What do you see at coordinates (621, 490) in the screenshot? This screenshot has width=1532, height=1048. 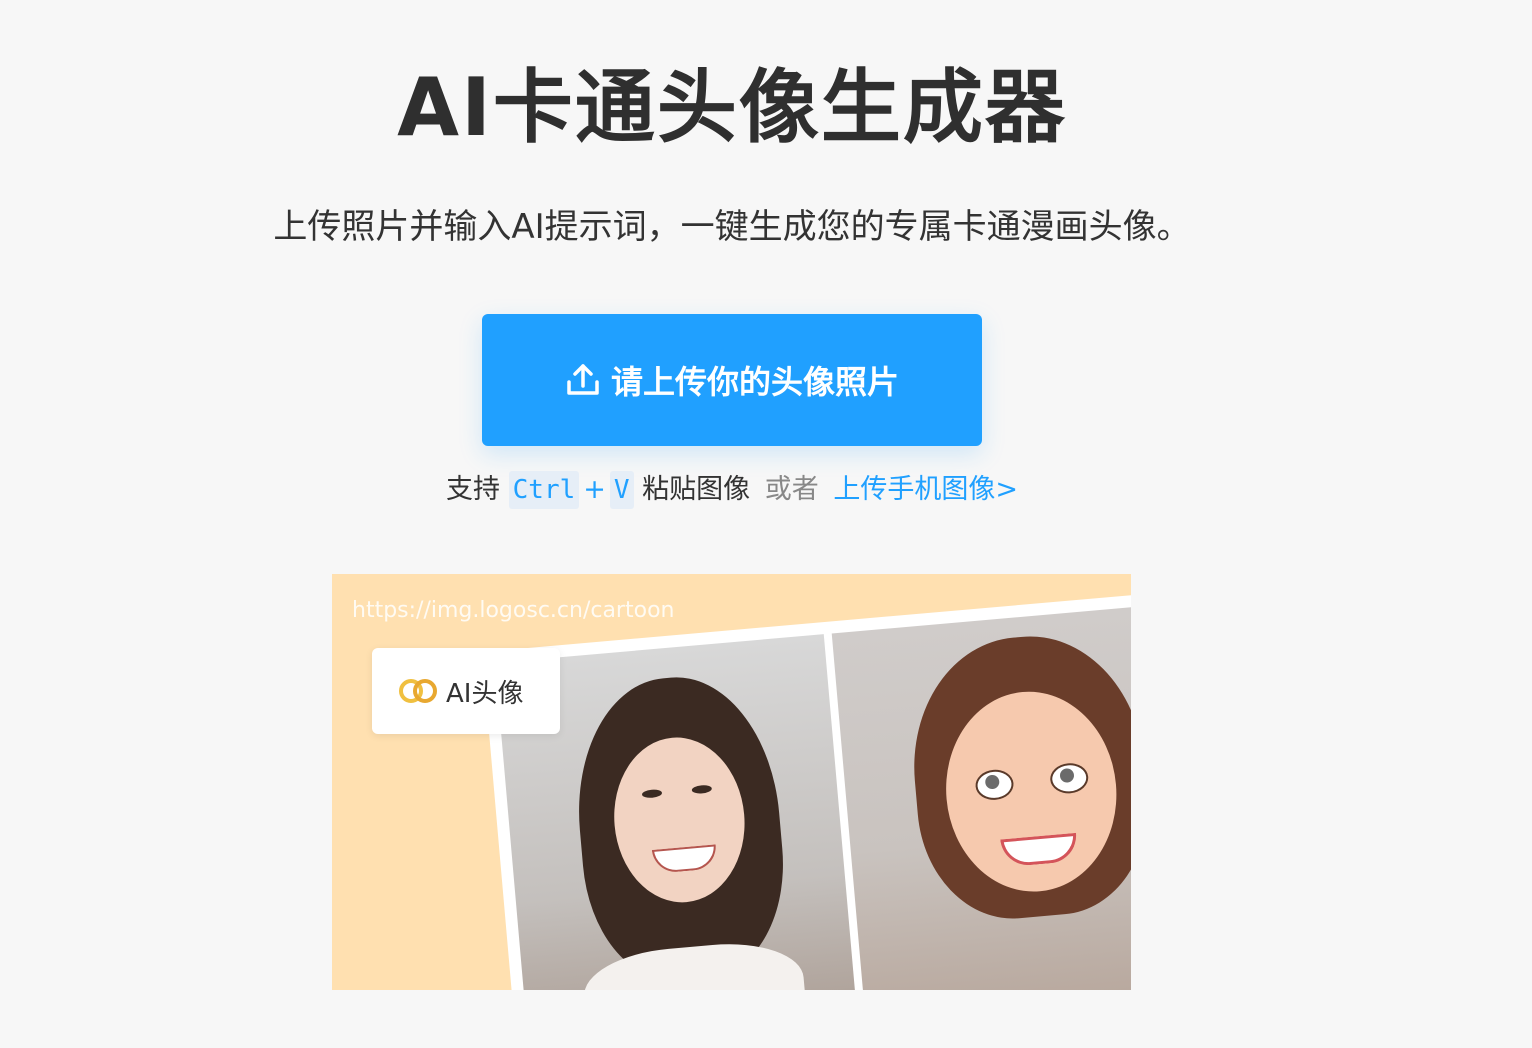 I see `v-key: V` at bounding box center [621, 490].